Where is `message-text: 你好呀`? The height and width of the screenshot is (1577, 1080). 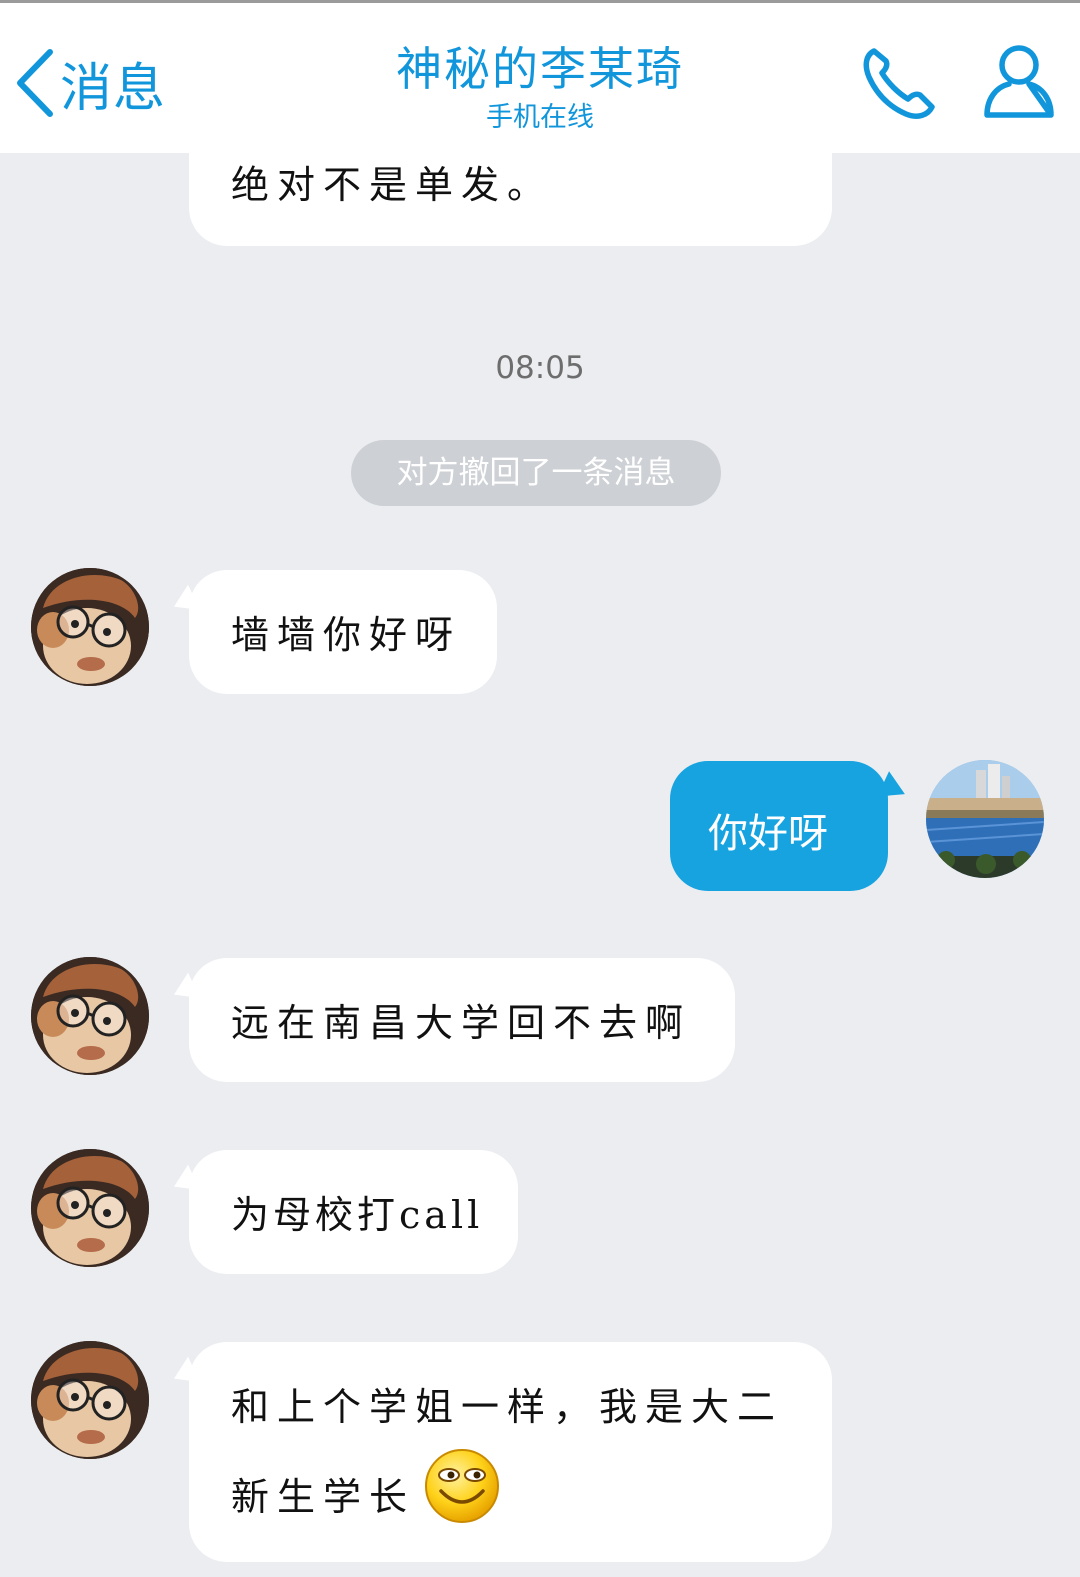
message-text: 你好呀 is located at coordinates (768, 834).